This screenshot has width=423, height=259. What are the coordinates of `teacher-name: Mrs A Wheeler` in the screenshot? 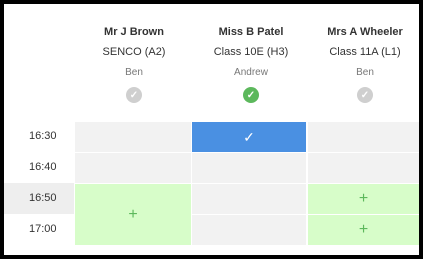 It's located at (365, 32).